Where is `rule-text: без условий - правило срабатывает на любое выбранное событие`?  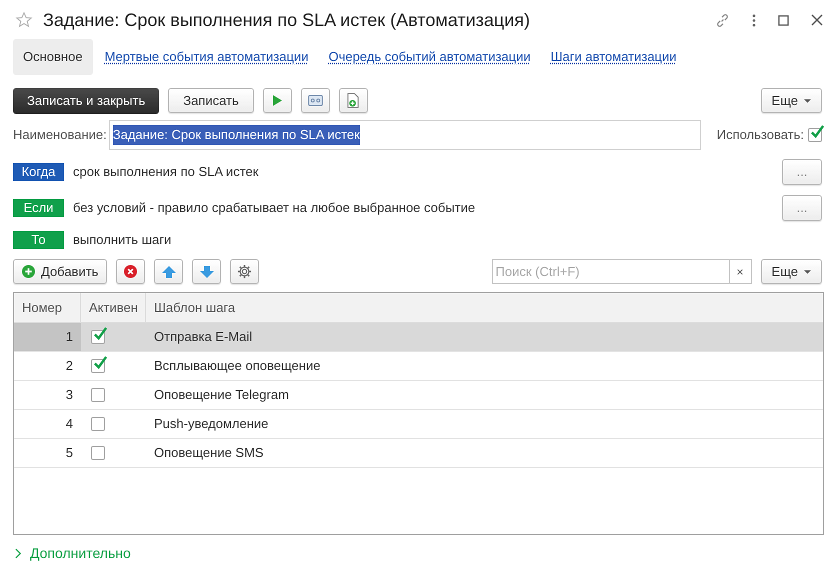
rule-text: без условий - правило срабатывает на любое выбранное событие is located at coordinates (274, 208).